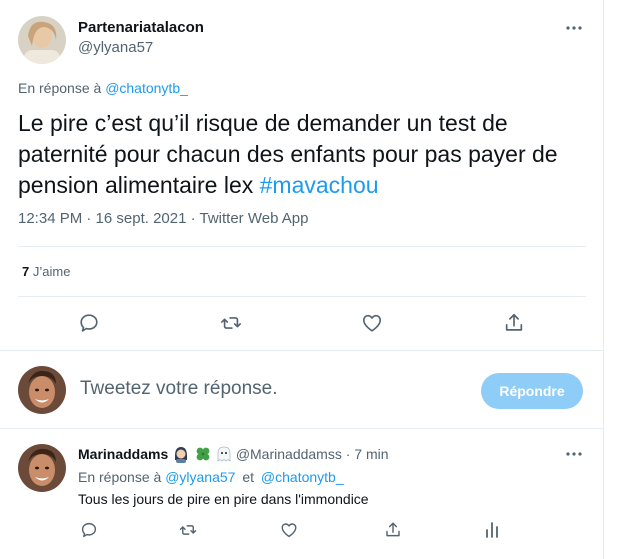 Image resolution: width=619 pixels, height=559 pixels. What do you see at coordinates (115, 47) in the screenshot?
I see `author-handle: @ylyana57` at bounding box center [115, 47].